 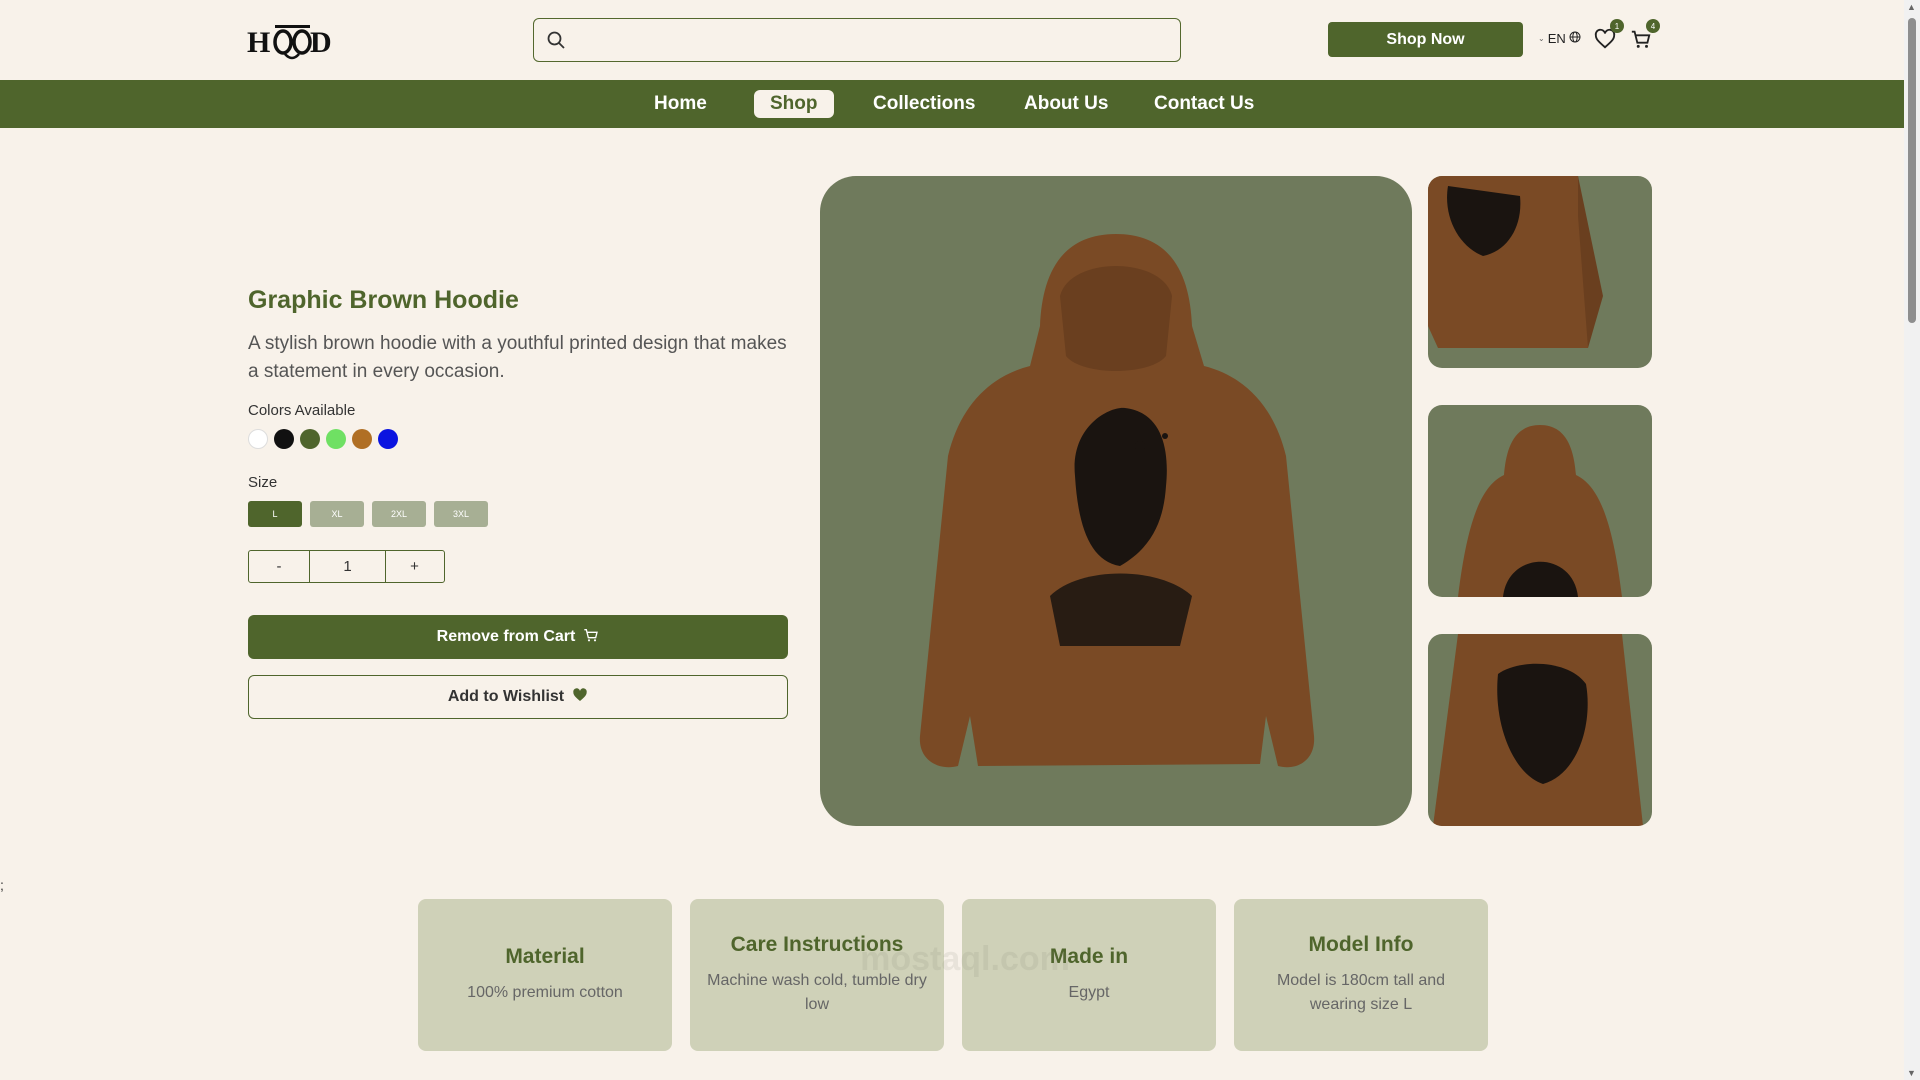 I want to click on hoodie-illustration, so click(x=1117, y=501).